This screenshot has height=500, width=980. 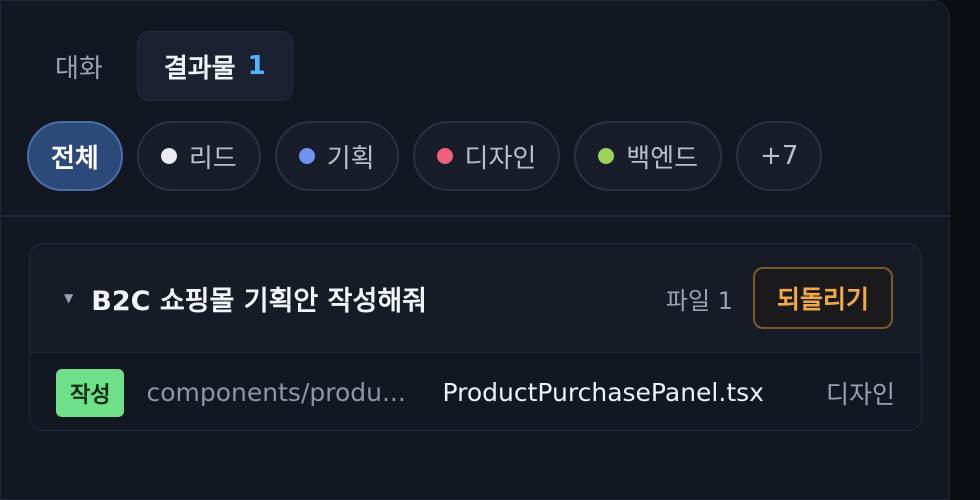 I want to click on filter-chip-design: 디자인, so click(x=486, y=156).